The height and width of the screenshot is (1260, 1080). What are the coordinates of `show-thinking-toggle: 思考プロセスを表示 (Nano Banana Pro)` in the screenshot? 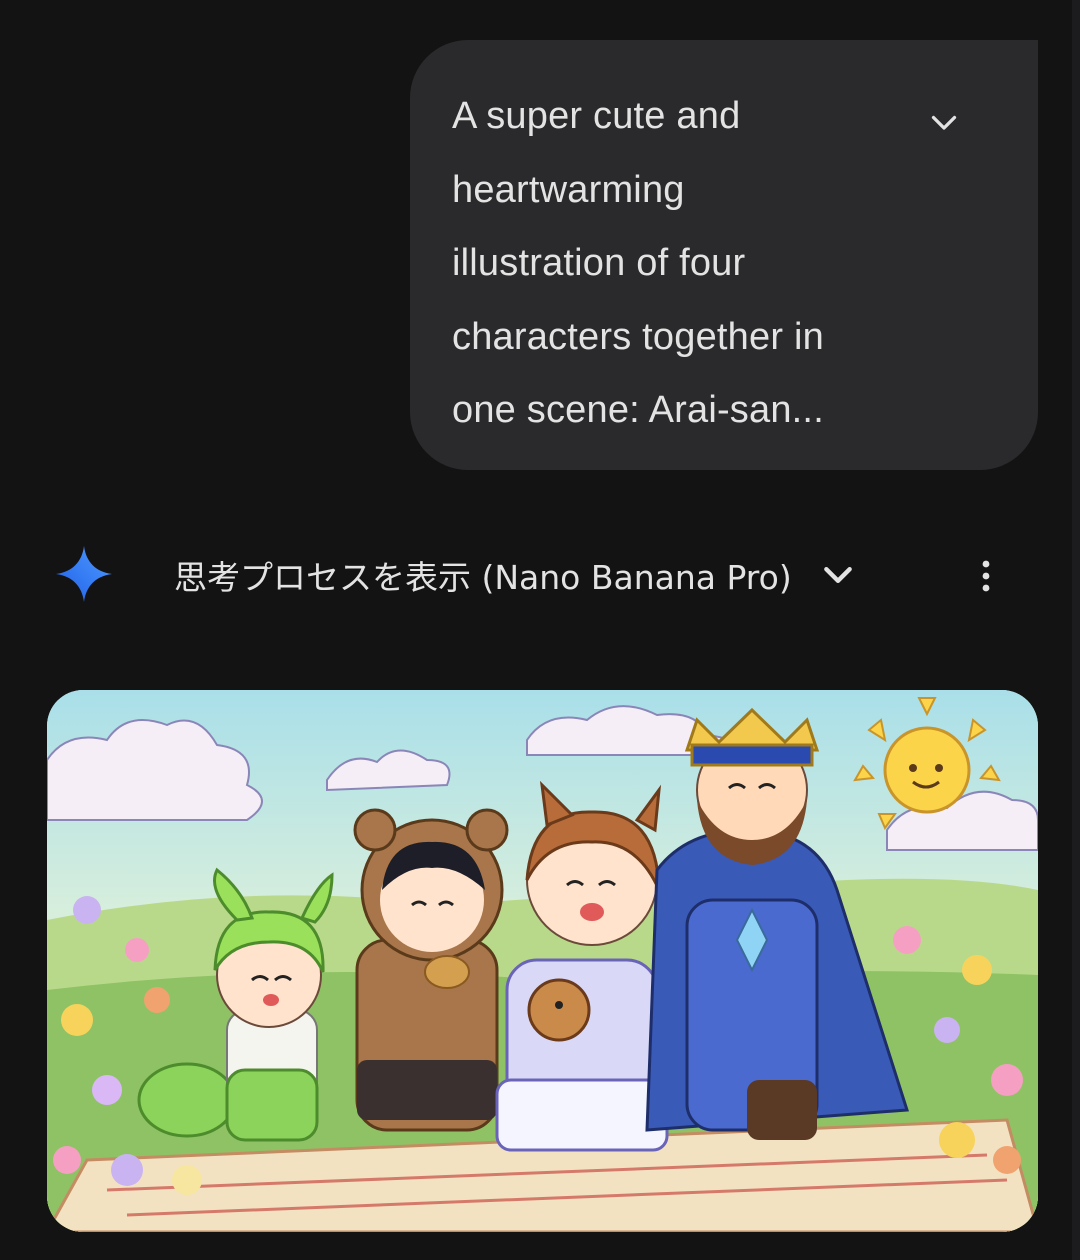 It's located at (516, 575).